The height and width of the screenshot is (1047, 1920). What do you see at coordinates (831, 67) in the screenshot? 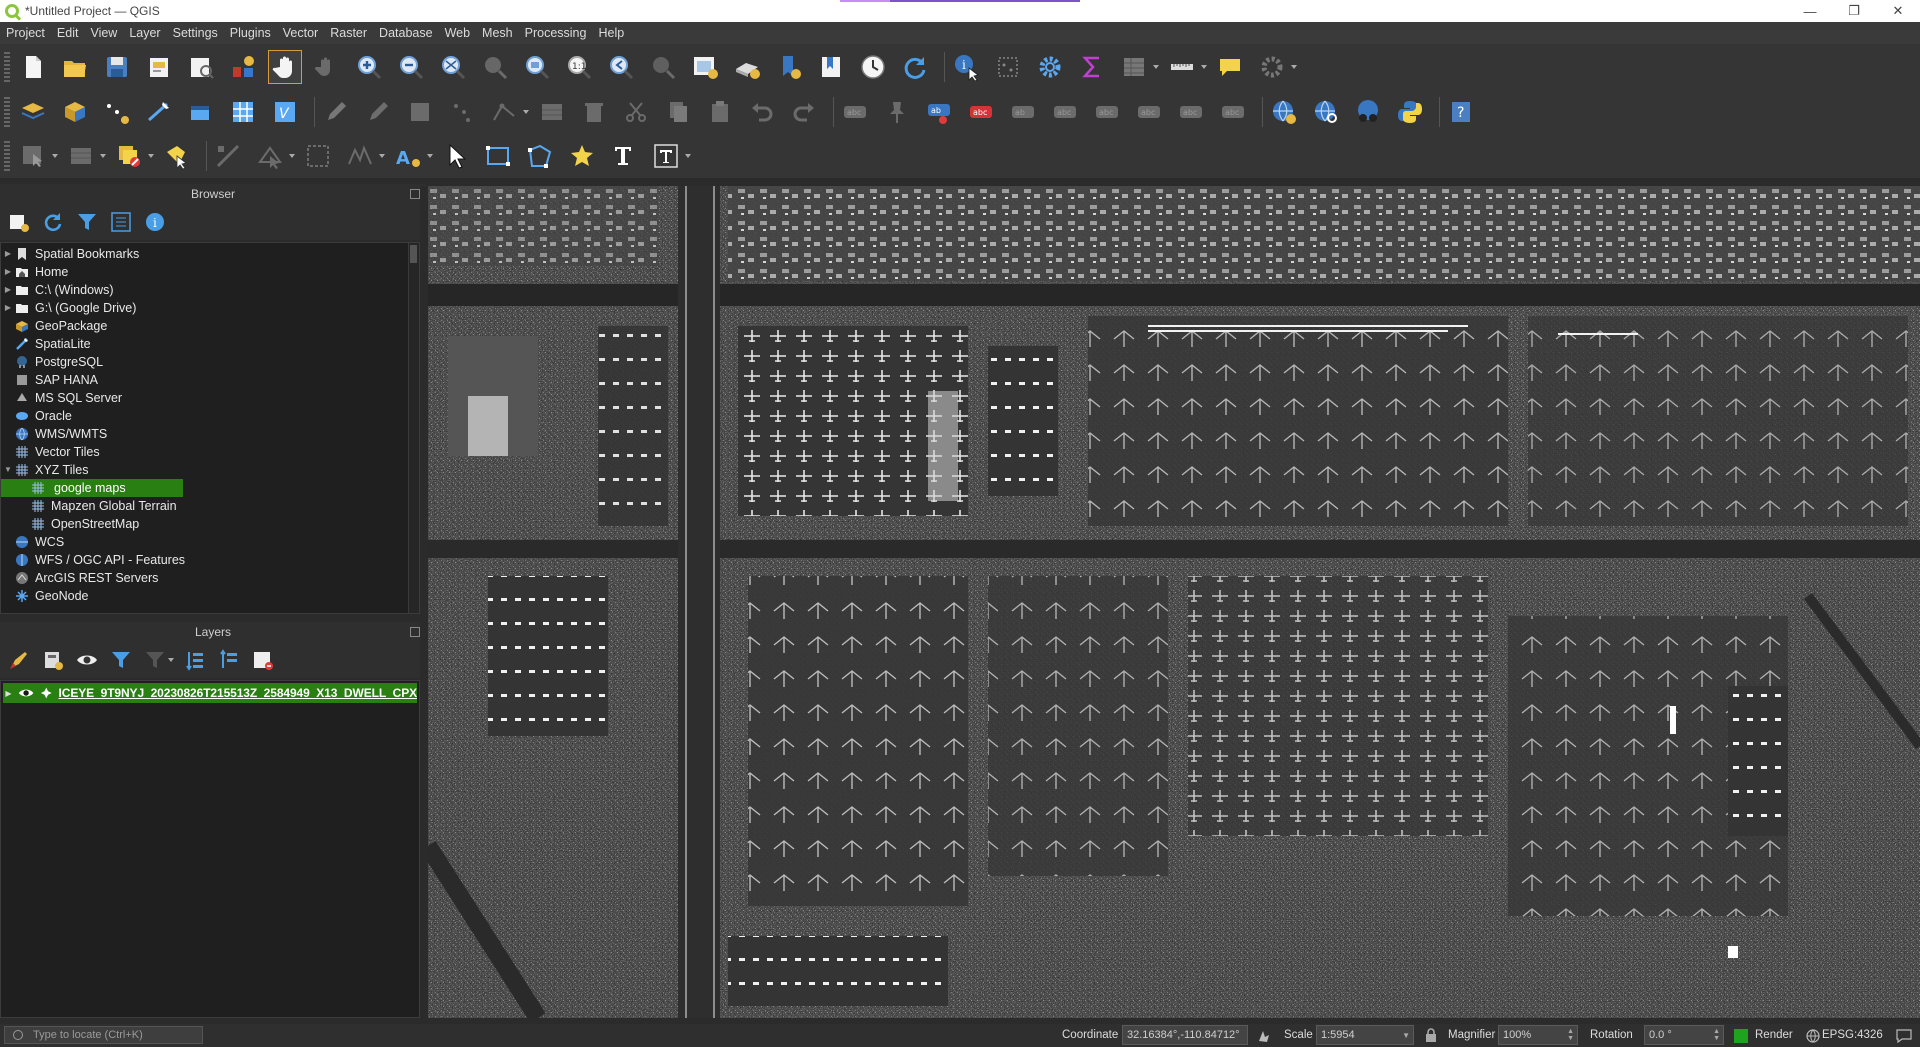
I see `show-spatial-bookmarks-button` at bounding box center [831, 67].